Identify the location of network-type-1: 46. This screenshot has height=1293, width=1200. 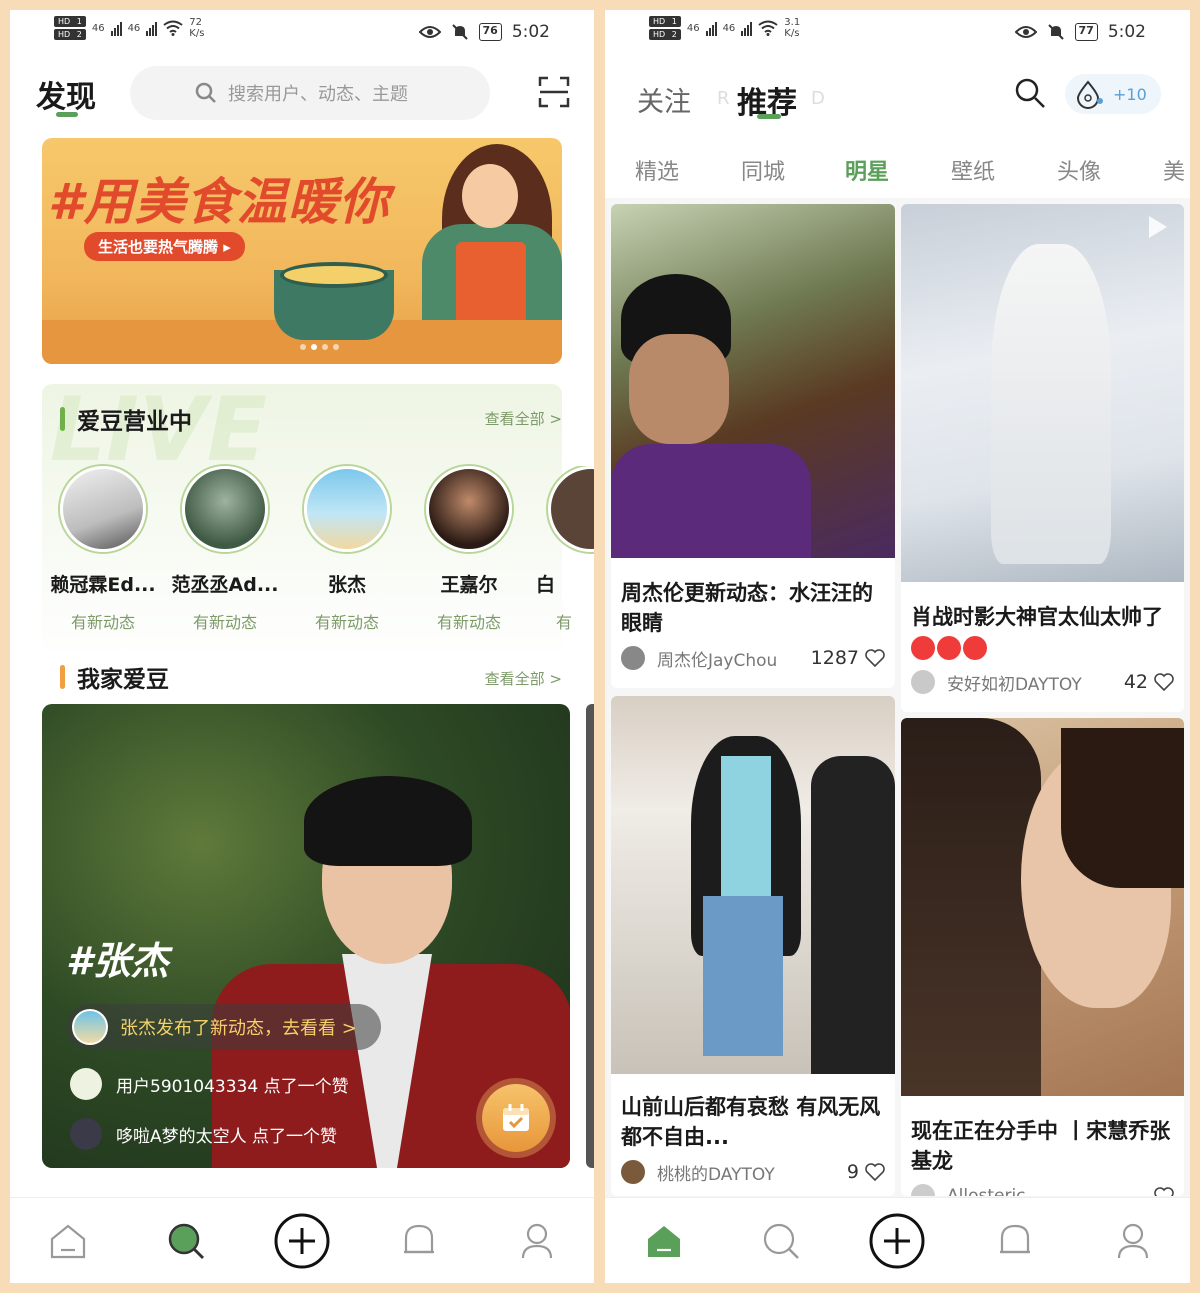
(98, 28).